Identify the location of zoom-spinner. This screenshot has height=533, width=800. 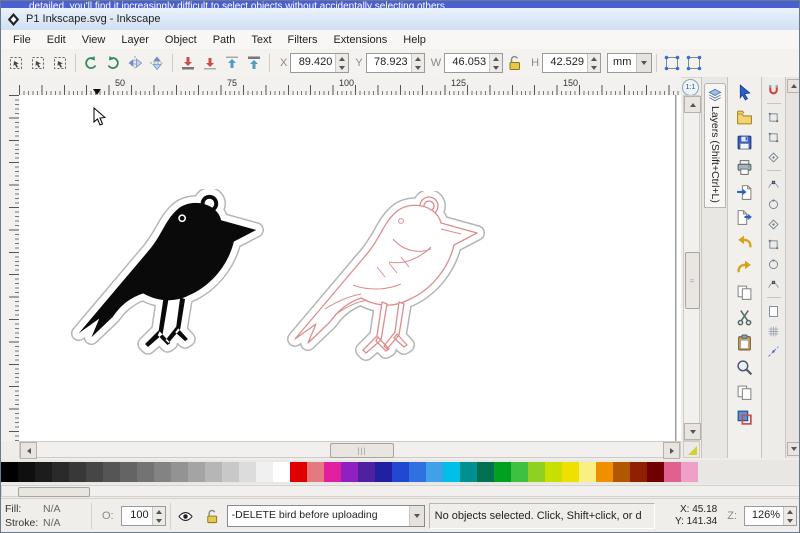
(789, 516).